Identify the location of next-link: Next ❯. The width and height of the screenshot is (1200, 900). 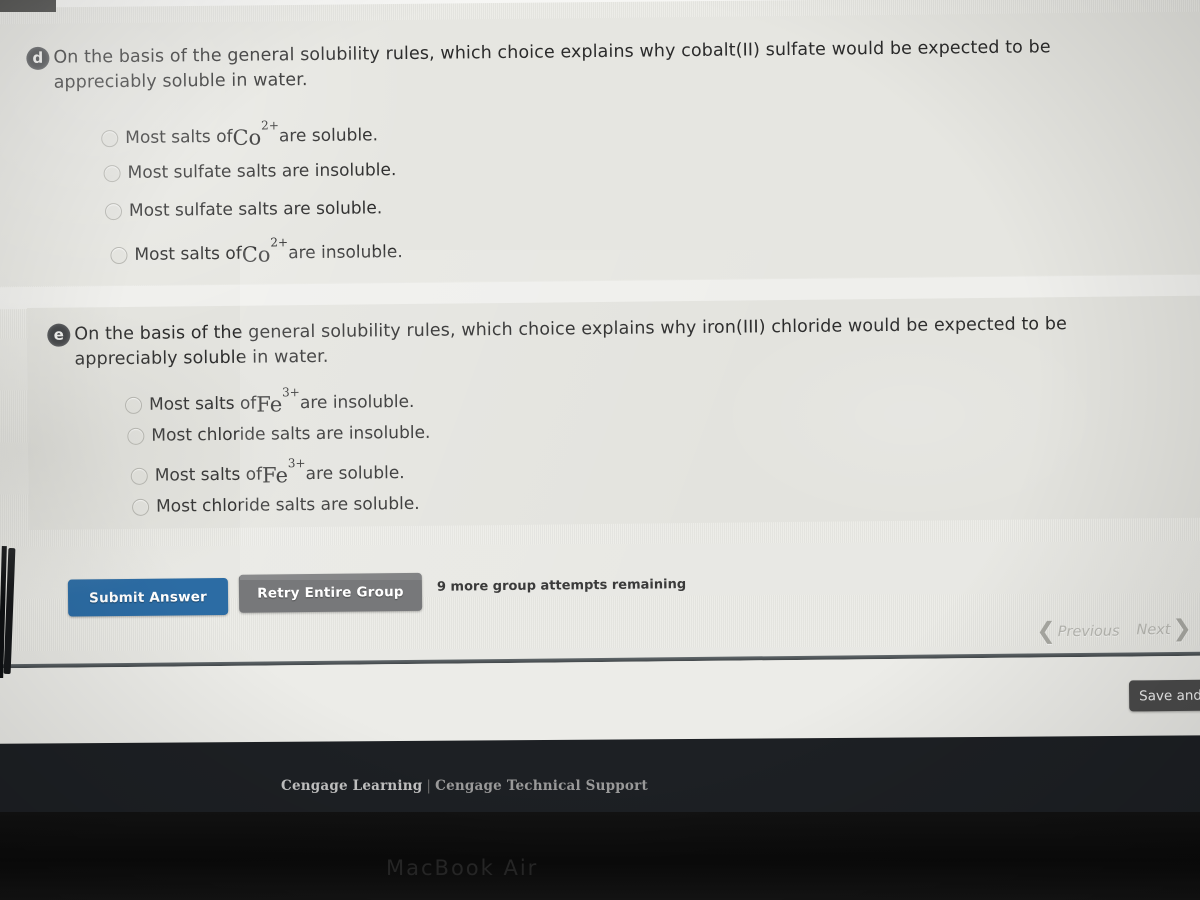
(1164, 629).